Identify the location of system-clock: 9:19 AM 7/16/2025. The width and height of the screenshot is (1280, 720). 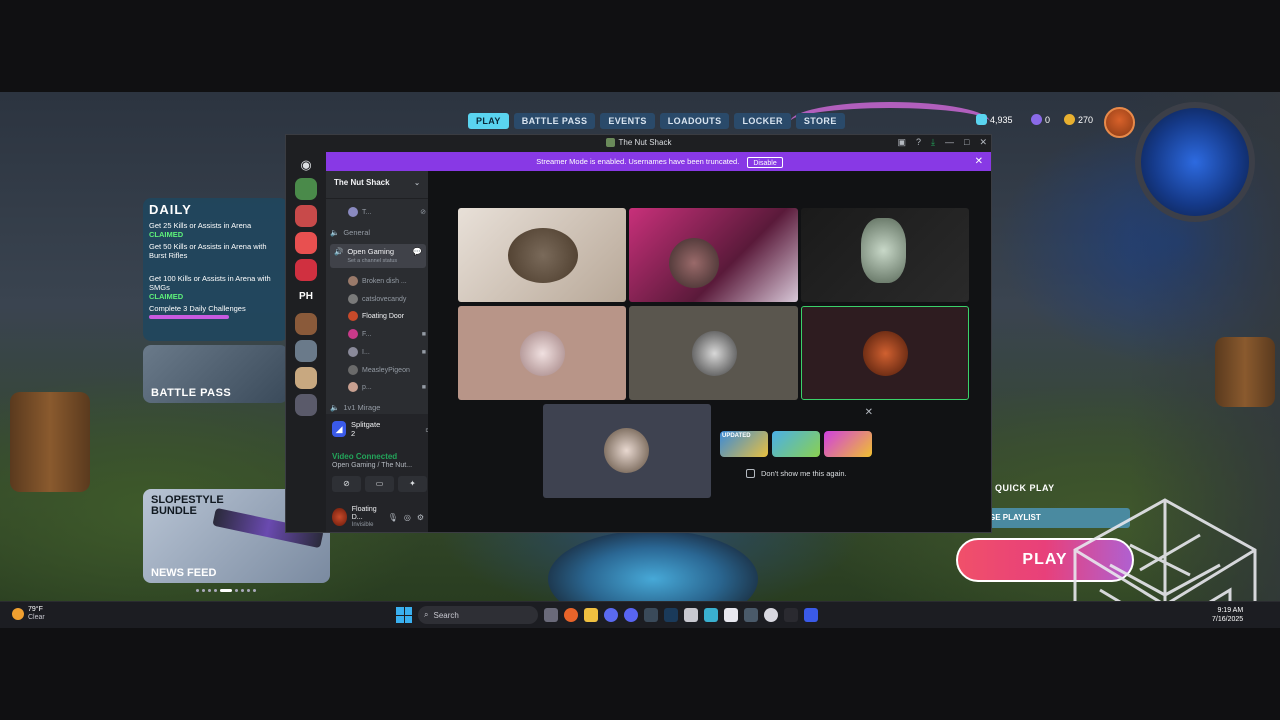
(1227, 615).